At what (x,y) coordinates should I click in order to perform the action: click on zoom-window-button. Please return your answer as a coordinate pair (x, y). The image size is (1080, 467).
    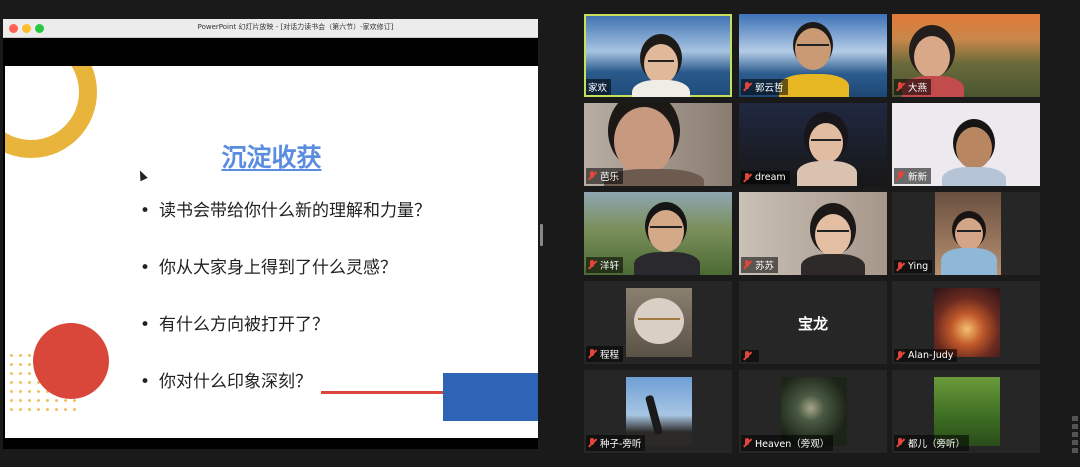
    Looking at the image, I should click on (39, 28).